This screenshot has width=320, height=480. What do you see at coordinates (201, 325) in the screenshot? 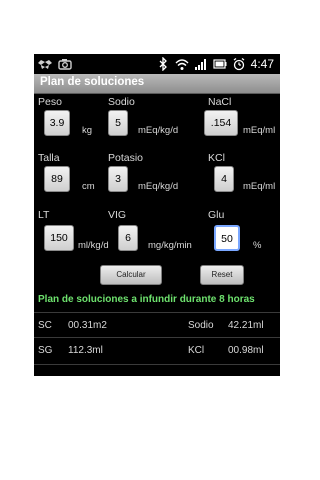
I see `result-sodio-label: Sodio` at bounding box center [201, 325].